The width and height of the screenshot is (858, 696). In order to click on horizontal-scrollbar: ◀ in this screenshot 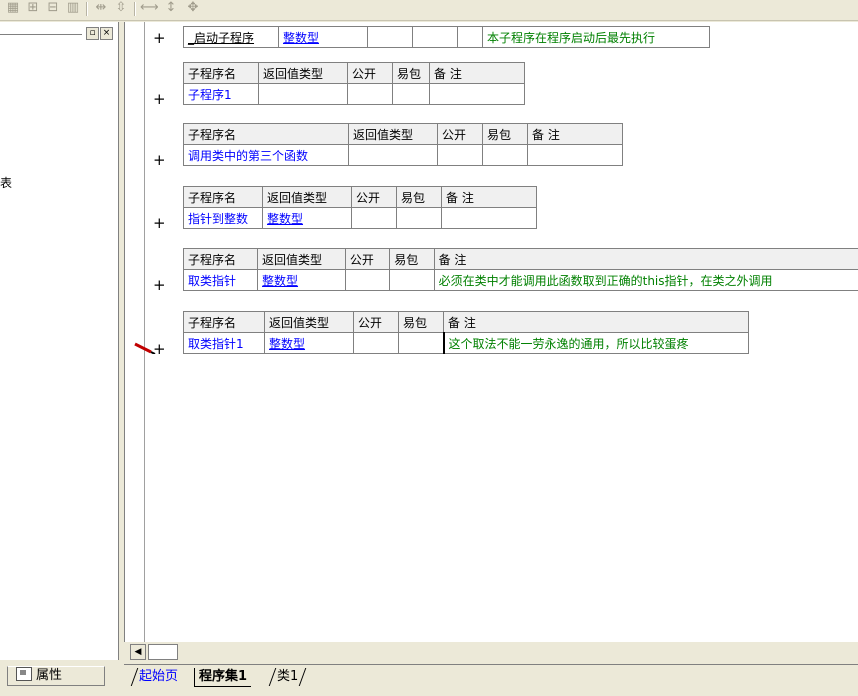, I will do `click(494, 652)`.